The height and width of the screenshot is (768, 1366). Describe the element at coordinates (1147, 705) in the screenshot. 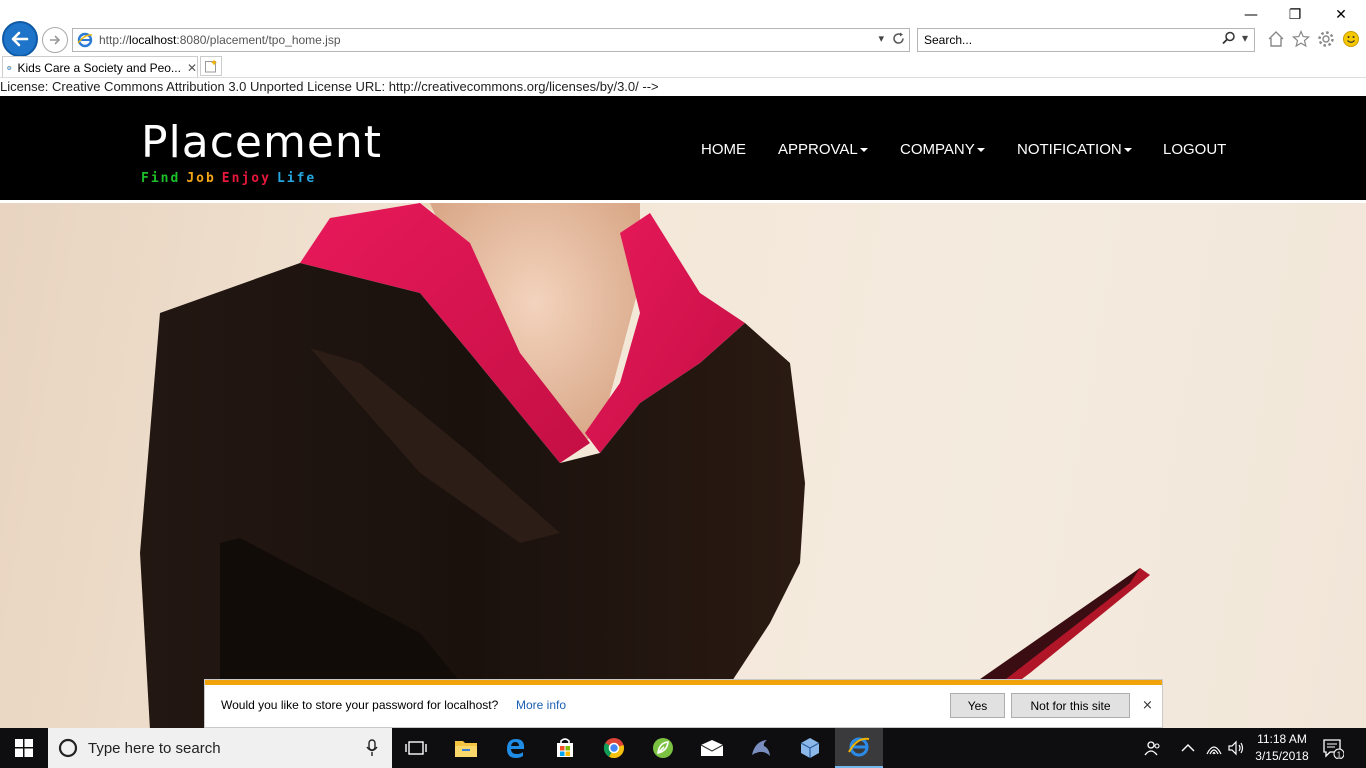

I see `notification-close-icon: ×` at that location.